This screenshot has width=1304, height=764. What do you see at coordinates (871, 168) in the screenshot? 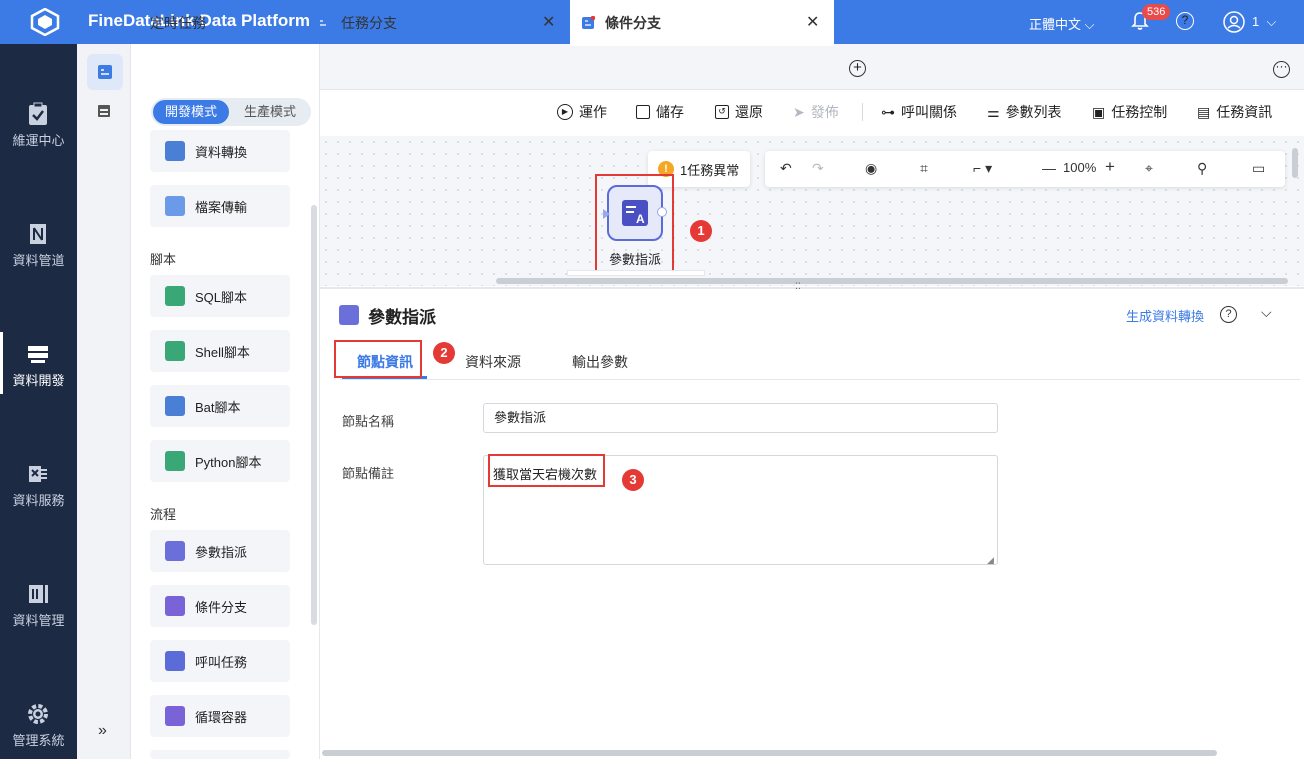
I see `theme-icon: ◉` at bounding box center [871, 168].